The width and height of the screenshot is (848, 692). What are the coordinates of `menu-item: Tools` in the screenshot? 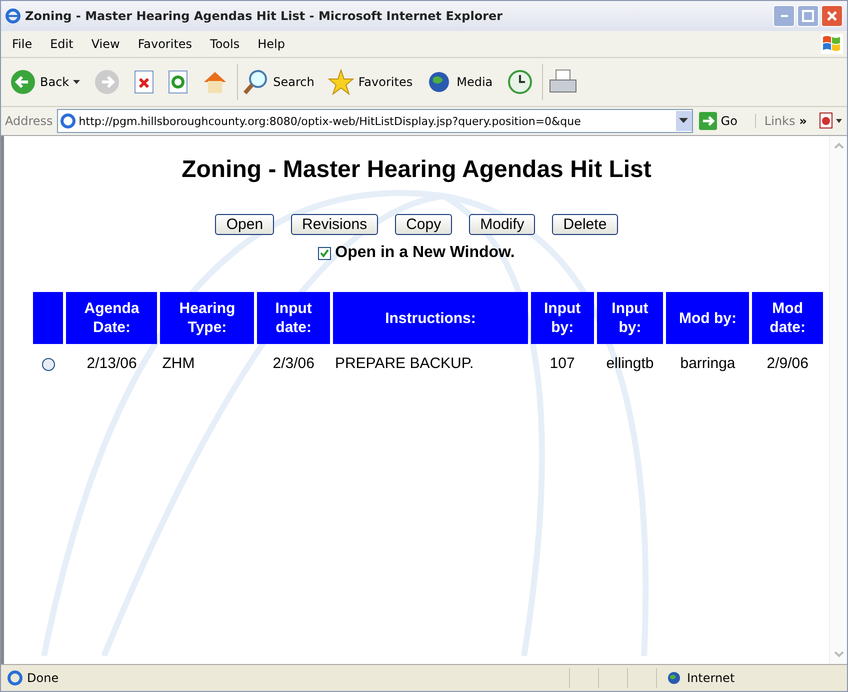 It's located at (225, 44).